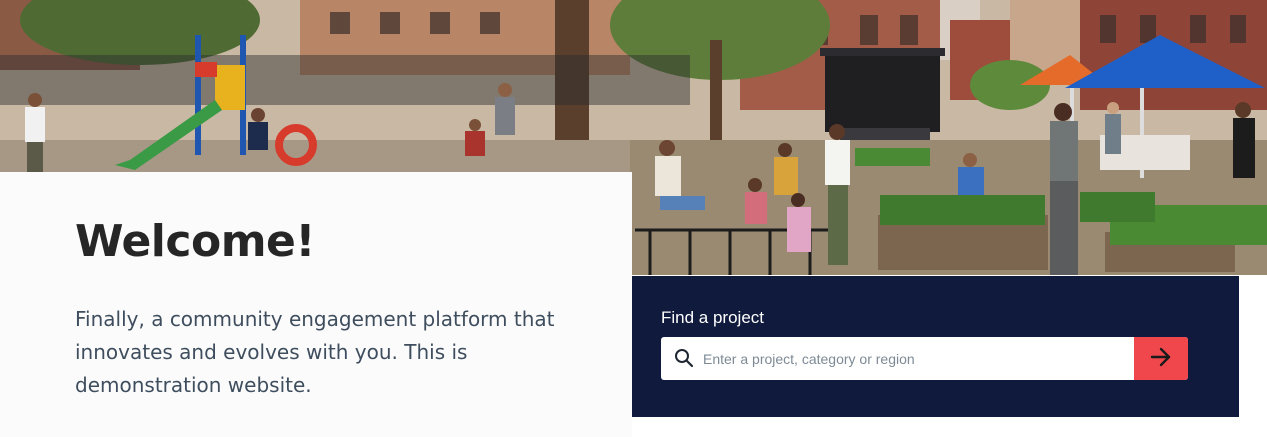 Image resolution: width=1267 pixels, height=437 pixels. I want to click on welcome-title: Welcome!, so click(195, 241).